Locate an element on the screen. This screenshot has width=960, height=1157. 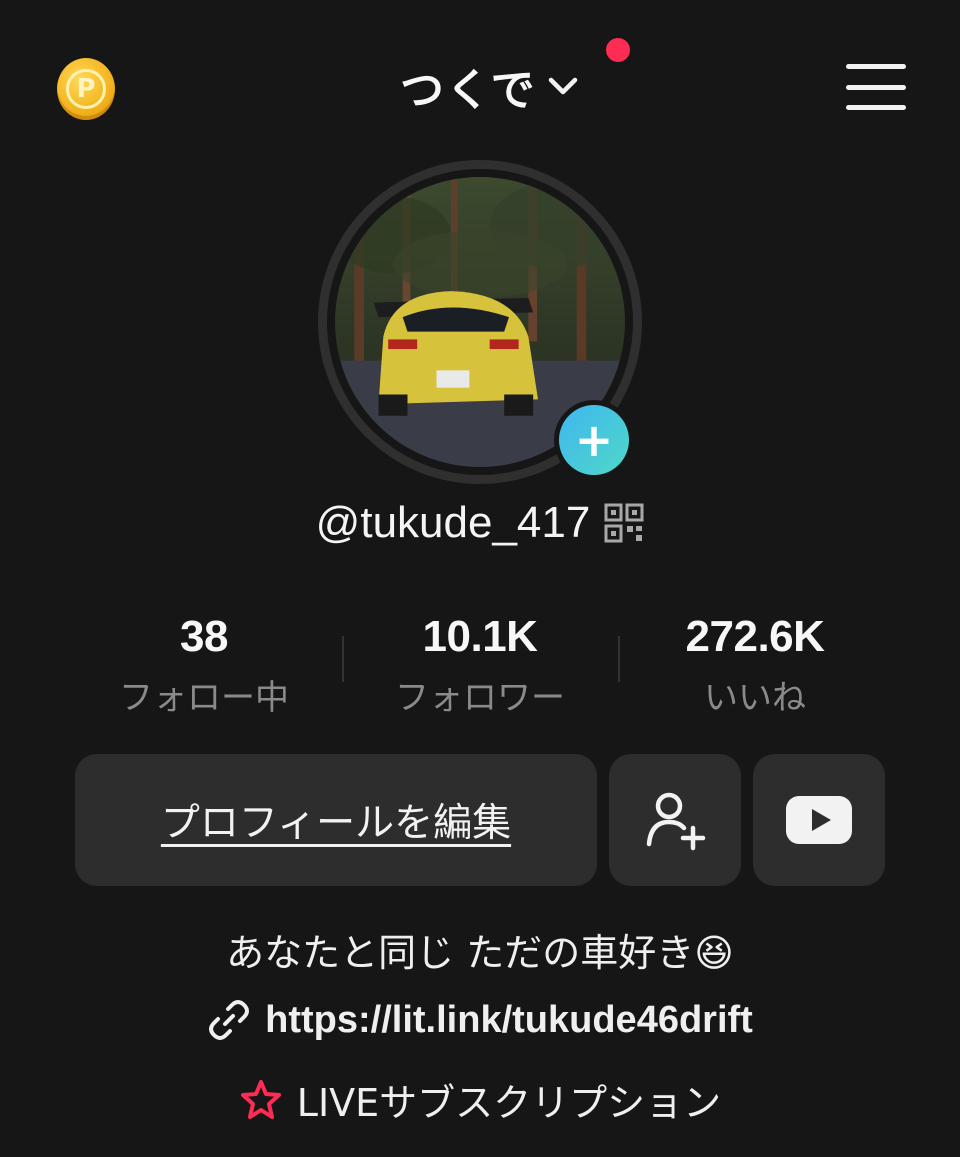
followers-count: 10.1K is located at coordinates (480, 636).